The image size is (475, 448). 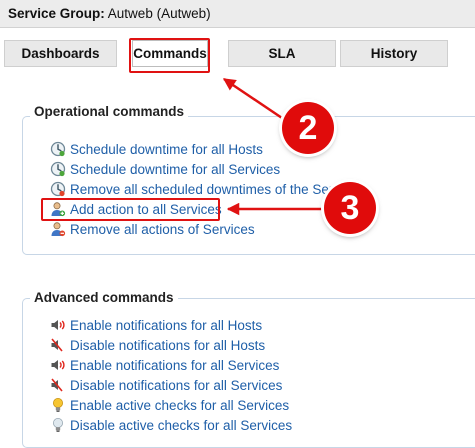 What do you see at coordinates (166, 325) in the screenshot?
I see `command-label: Enable notifications for all Hosts` at bounding box center [166, 325].